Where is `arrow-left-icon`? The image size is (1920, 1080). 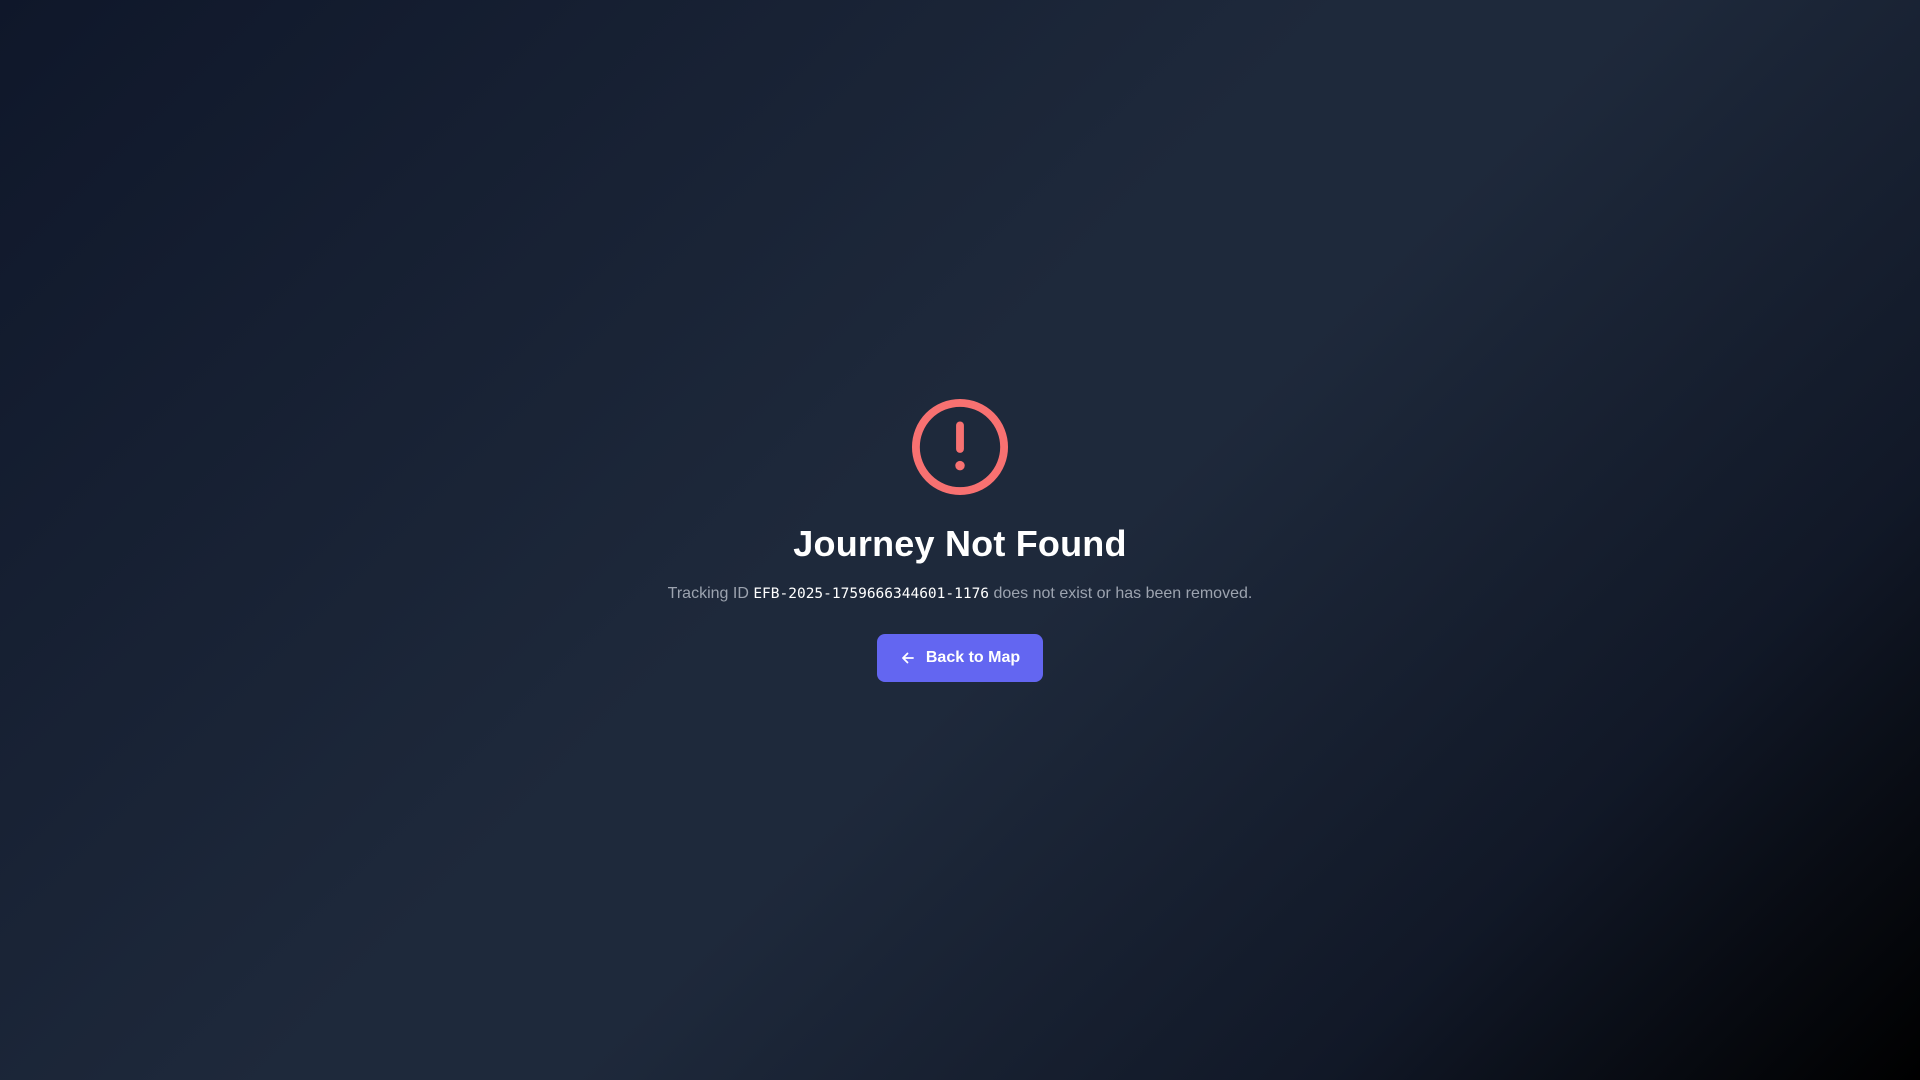
arrow-left-icon is located at coordinates (907, 657).